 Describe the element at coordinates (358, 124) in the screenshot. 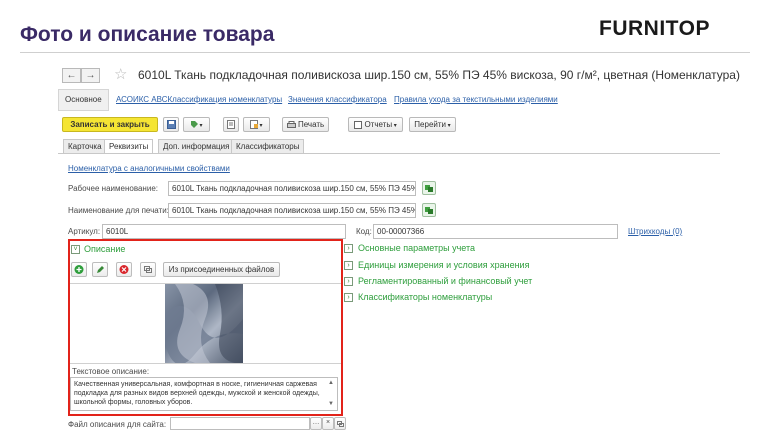

I see `report-icon` at that location.